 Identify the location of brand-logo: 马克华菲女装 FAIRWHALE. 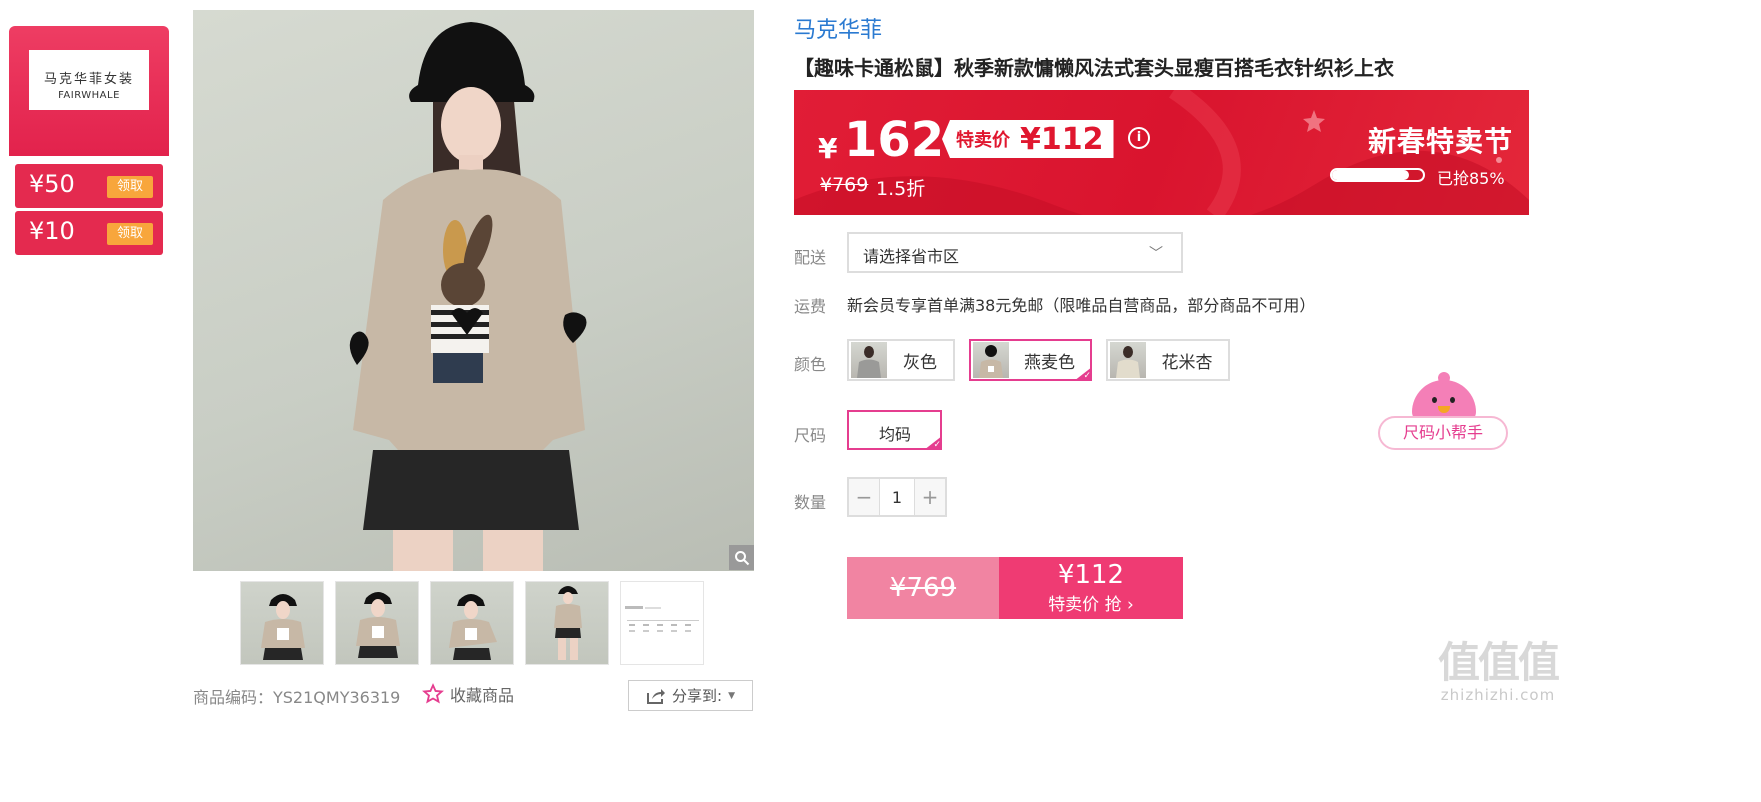
(89, 80).